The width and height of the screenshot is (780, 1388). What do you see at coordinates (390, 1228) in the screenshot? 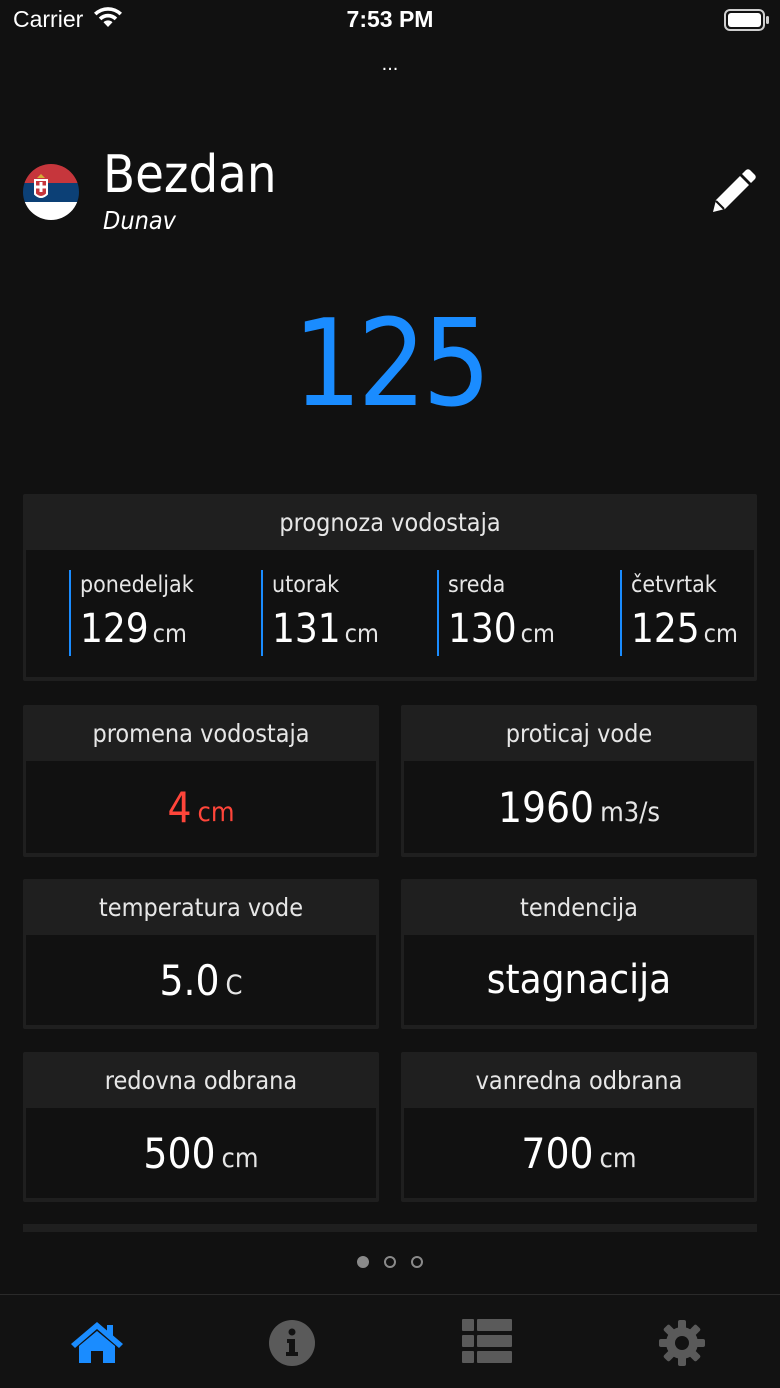
I see `next-card-partial` at bounding box center [390, 1228].